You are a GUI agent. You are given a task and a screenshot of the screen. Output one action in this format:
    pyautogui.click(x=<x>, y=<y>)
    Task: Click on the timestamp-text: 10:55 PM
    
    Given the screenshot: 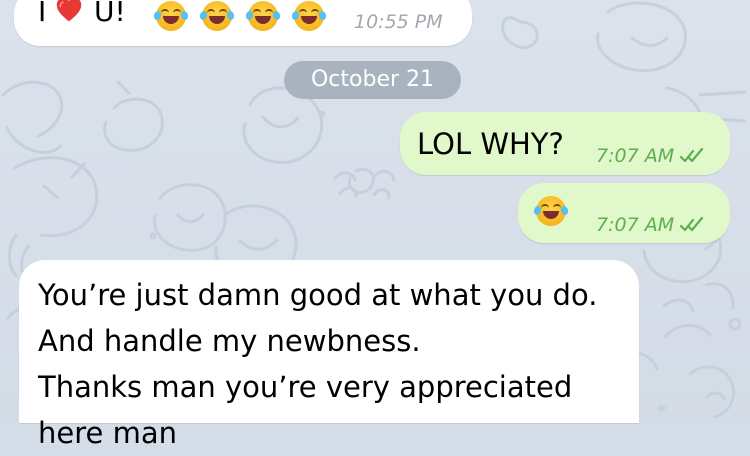 What is the action you would take?
    pyautogui.click(x=398, y=22)
    